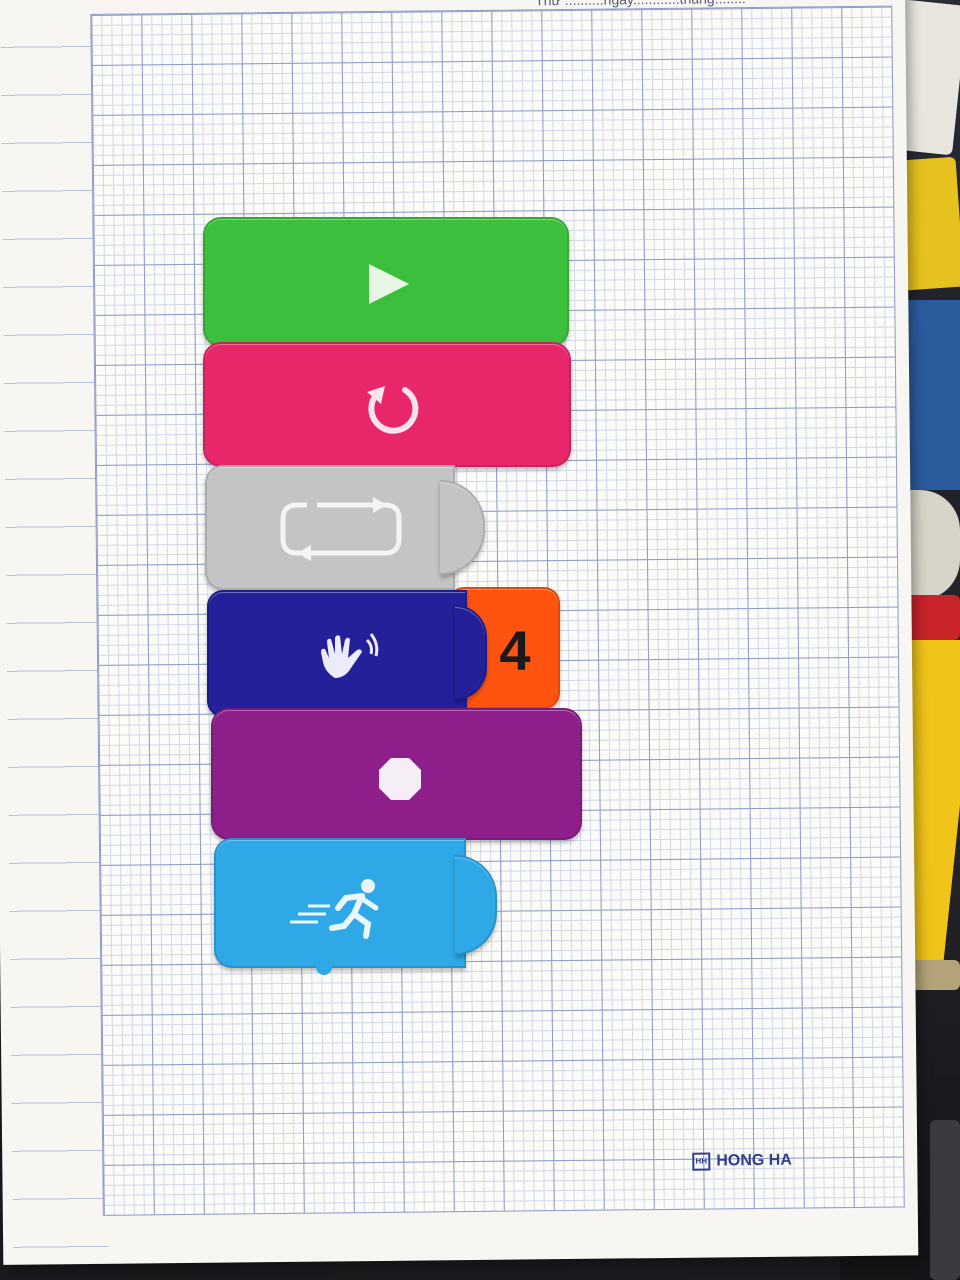  I want to click on brand-mark: HH HONG HA, so click(742, 1161).